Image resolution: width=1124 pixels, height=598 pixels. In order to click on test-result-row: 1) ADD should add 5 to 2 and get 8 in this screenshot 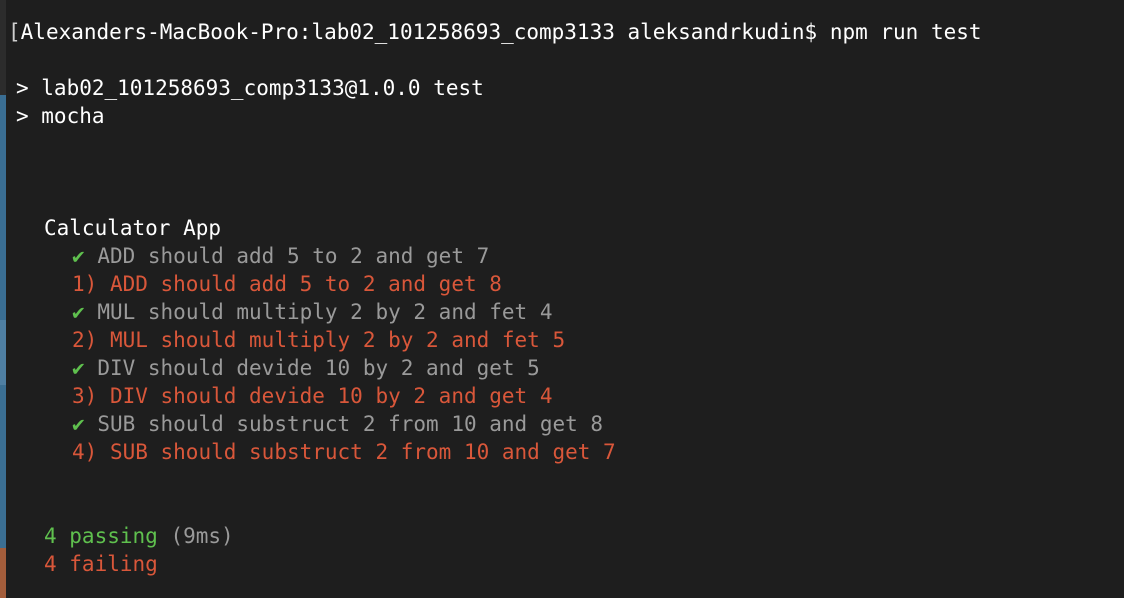, I will do `click(287, 284)`.